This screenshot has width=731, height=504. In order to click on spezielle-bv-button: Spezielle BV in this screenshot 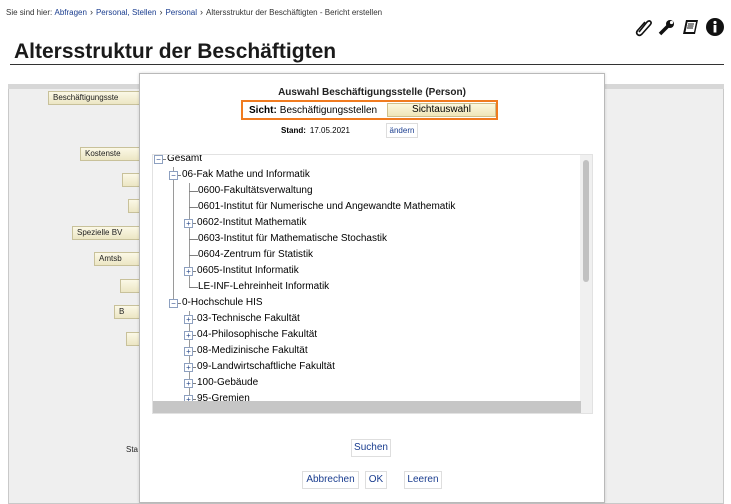, I will do `click(106, 233)`.